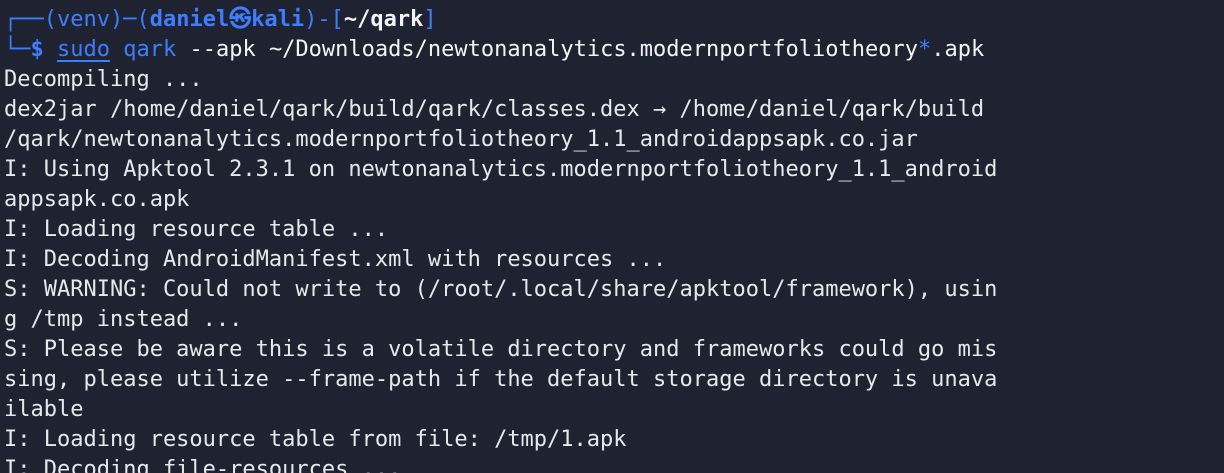 This screenshot has height=473, width=1224. Describe the element at coordinates (430, 19) in the screenshot. I see `prompt-frame: ]` at that location.